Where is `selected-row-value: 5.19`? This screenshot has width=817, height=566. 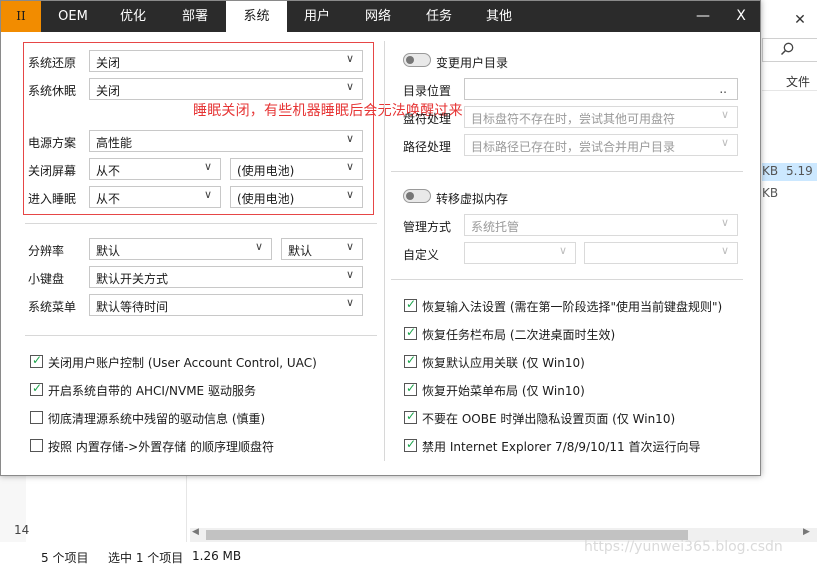
selected-row-value: 5.19 is located at coordinates (799, 171).